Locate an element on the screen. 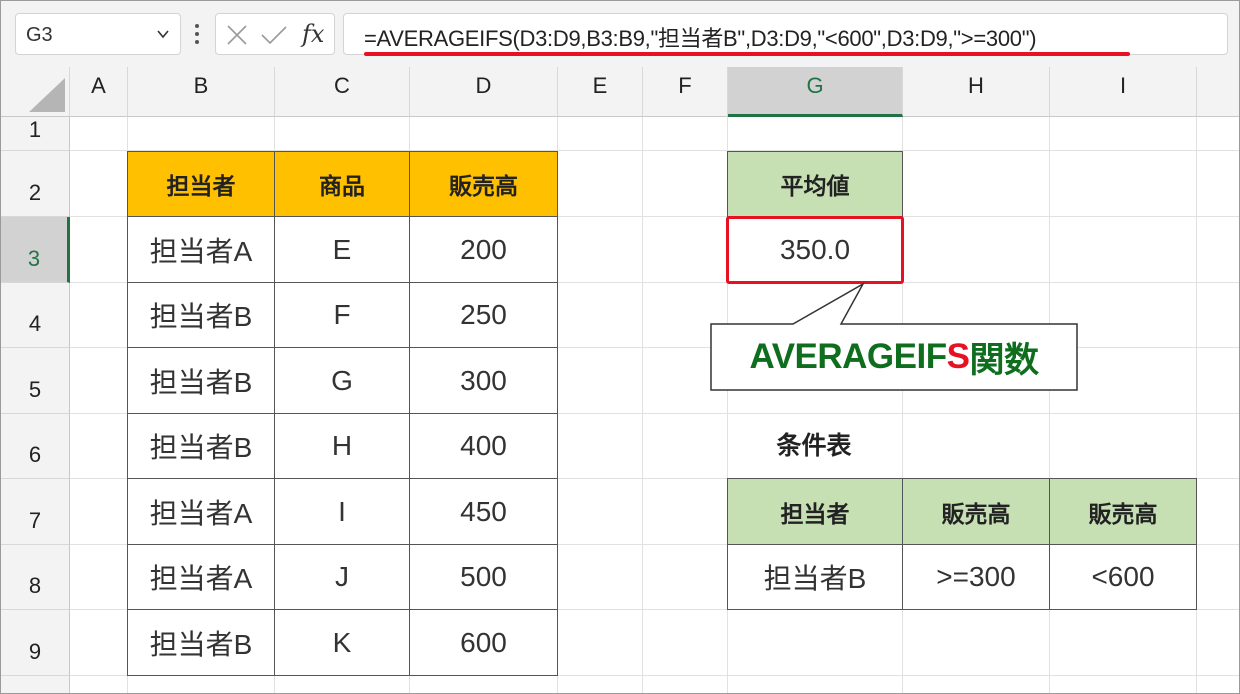  name-box-value: G3 is located at coordinates (39, 35).